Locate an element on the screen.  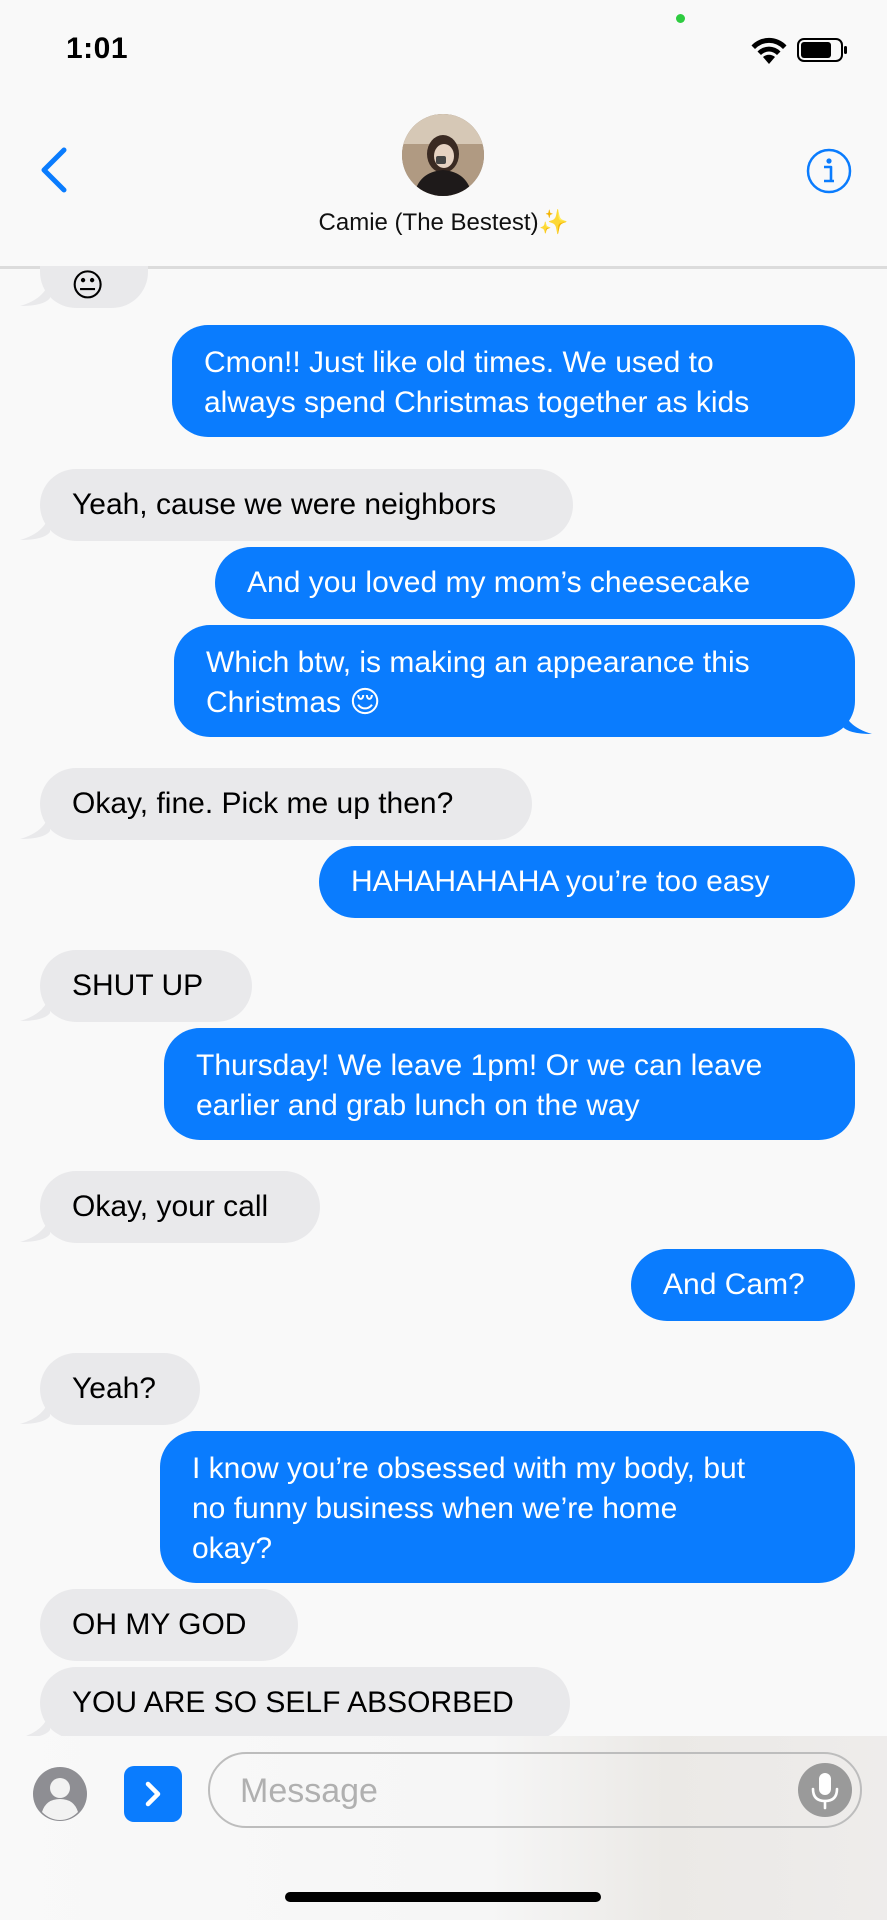
message-input is located at coordinates (500, 1791).